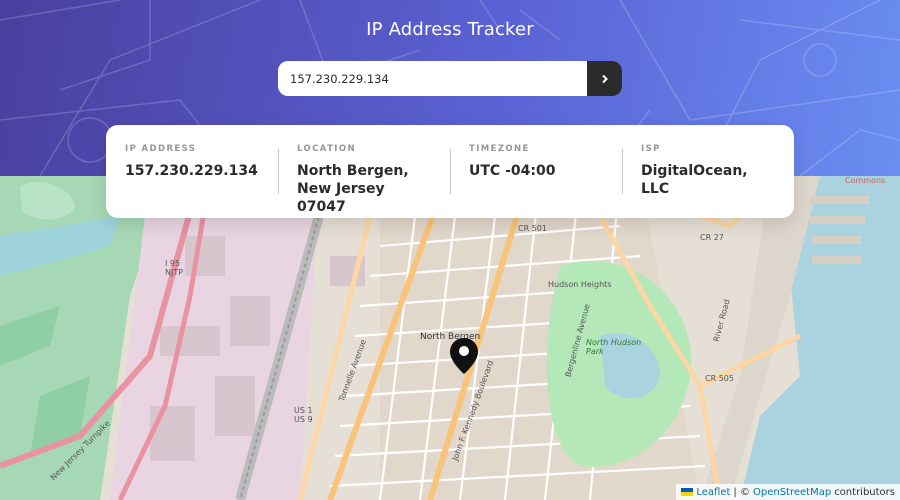  What do you see at coordinates (450, 29) in the screenshot?
I see `page-title: IP Address Tracker` at bounding box center [450, 29].